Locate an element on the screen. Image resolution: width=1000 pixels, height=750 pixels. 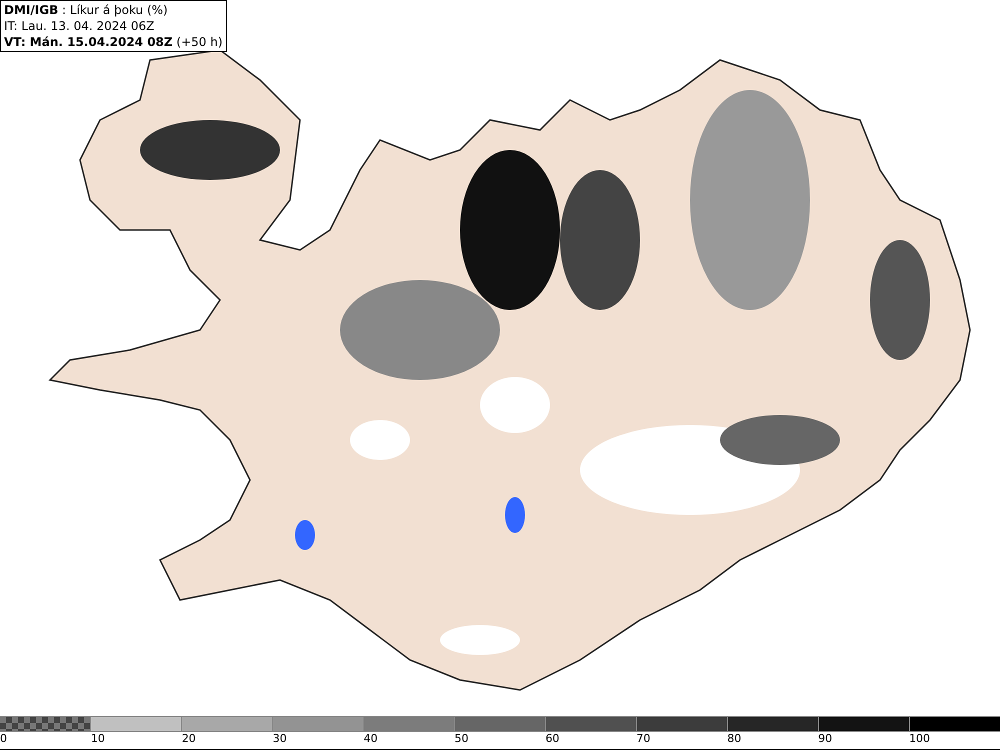
legend-label: 20 is located at coordinates (189, 738).